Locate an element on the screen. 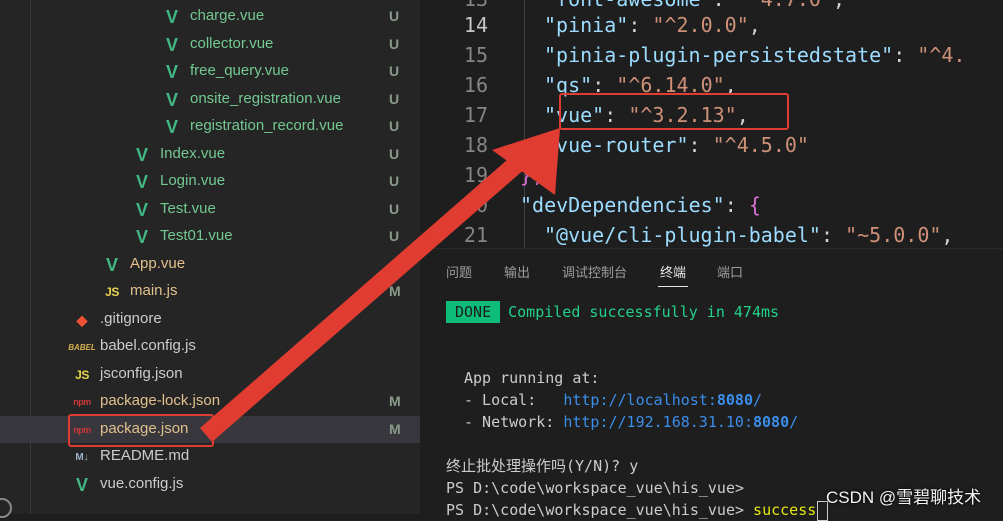 This screenshot has width=1003, height=521. tree-item-label: vue.config.js is located at coordinates (142, 483).